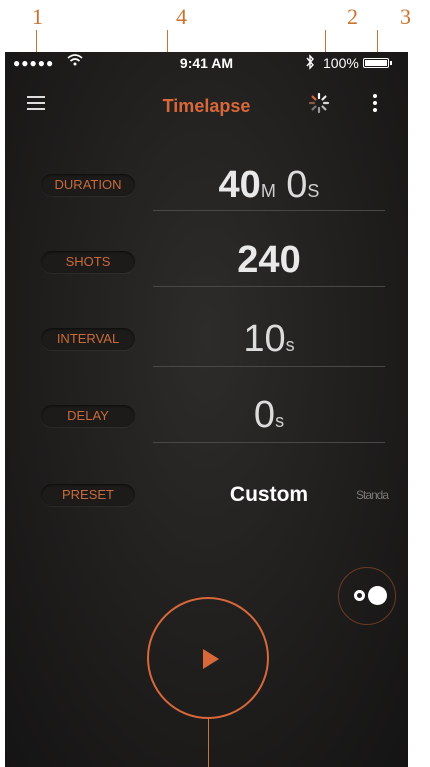  Describe the element at coordinates (280, 421) in the screenshot. I see `delay-unit: s` at that location.